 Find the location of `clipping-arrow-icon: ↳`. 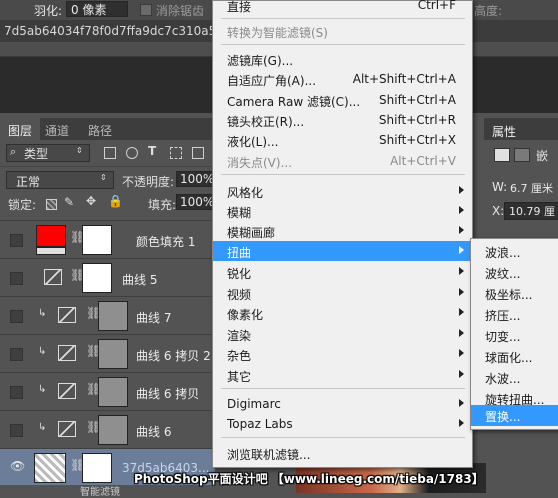

clipping-arrow-icon: ↳ is located at coordinates (42, 313).